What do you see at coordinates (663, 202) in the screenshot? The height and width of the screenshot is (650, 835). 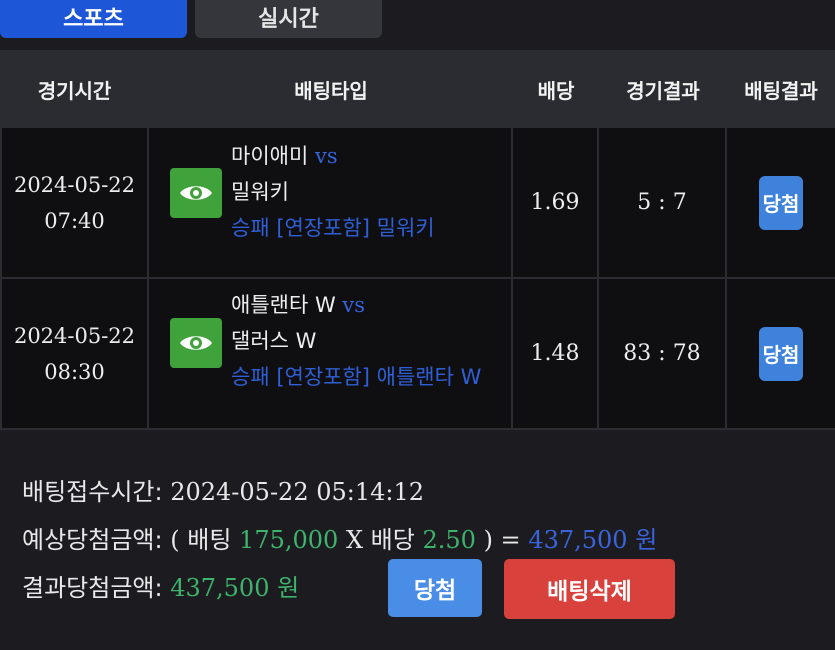 I see `score-cell: 5 : 7` at bounding box center [663, 202].